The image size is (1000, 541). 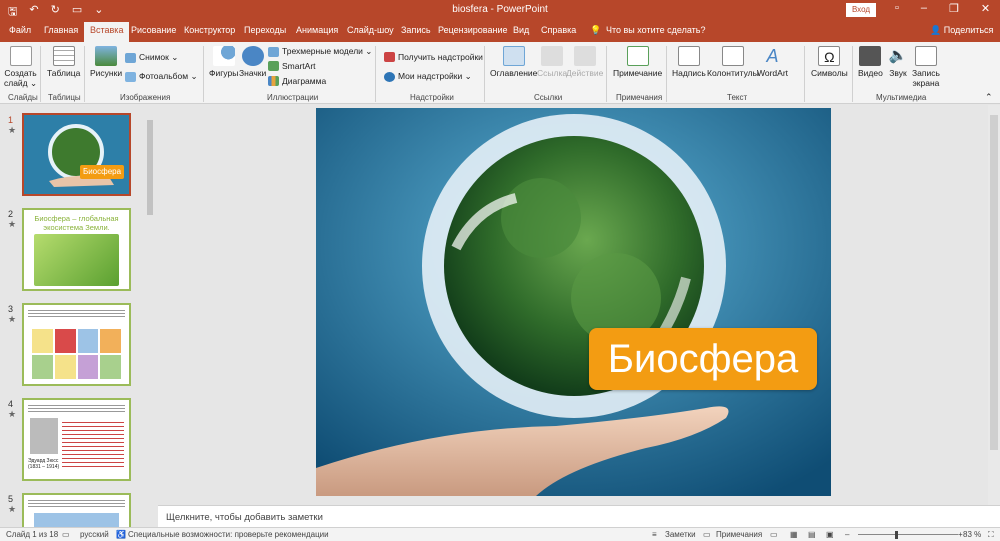 What do you see at coordinates (20, 56) in the screenshot?
I see `new-slide-icon` at bounding box center [20, 56].